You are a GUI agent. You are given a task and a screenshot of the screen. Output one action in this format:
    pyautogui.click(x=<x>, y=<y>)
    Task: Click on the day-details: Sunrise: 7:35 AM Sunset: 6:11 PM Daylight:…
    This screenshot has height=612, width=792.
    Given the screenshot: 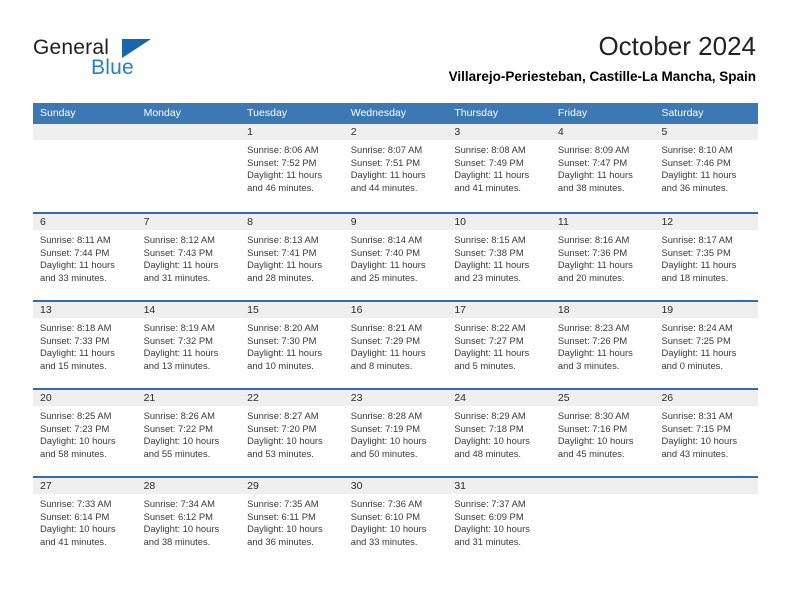 What is the action you would take?
    pyautogui.click(x=292, y=521)
    